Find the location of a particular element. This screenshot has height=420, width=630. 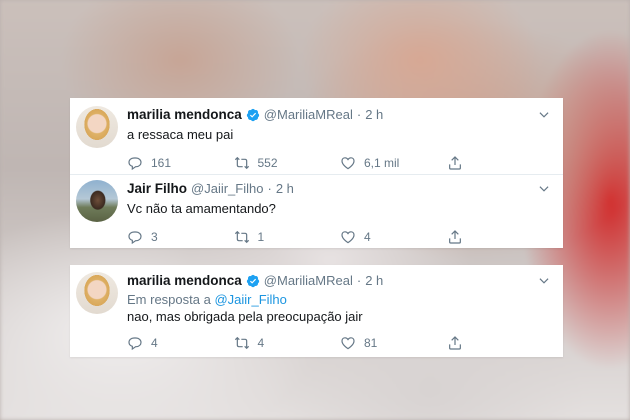

like-count: 6,1 mil is located at coordinates (382, 163).